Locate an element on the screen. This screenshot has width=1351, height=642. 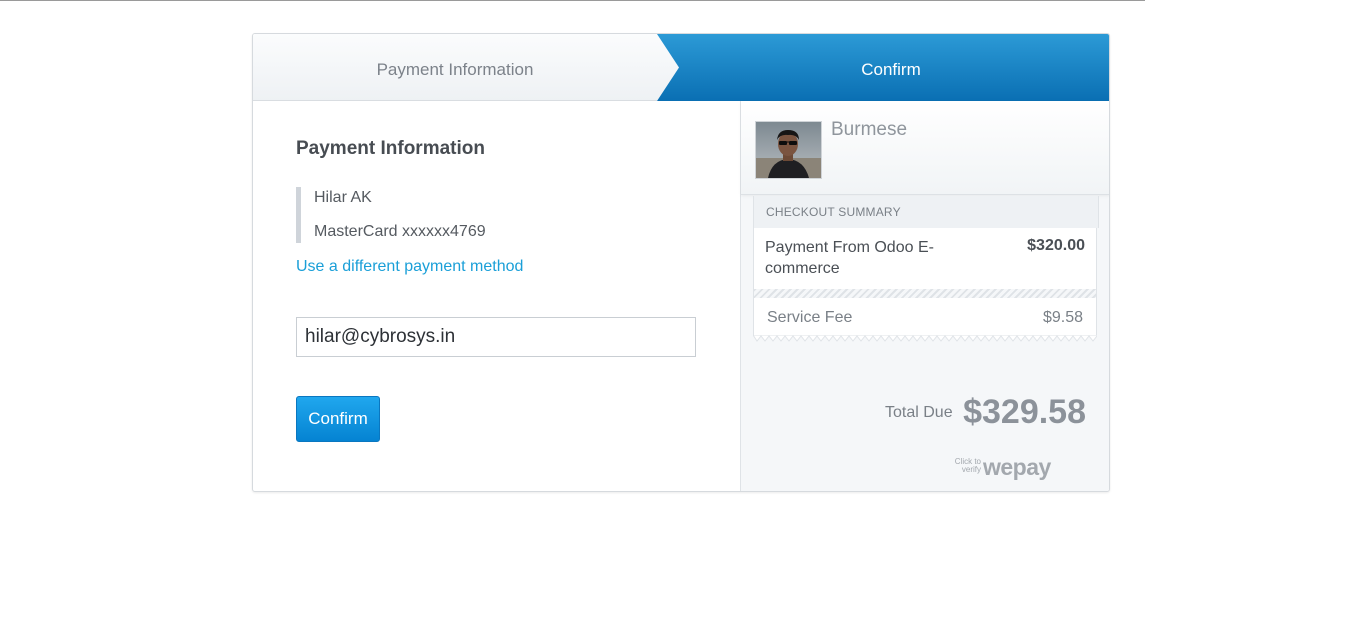
step-payment-information: Payment Information is located at coordinates (455, 67).